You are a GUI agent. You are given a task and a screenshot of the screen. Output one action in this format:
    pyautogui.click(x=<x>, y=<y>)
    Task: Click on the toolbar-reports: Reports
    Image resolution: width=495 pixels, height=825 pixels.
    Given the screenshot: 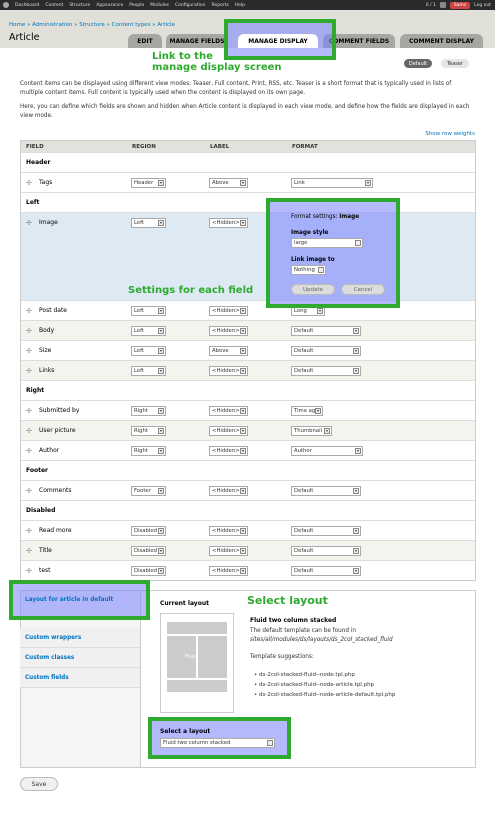 What is the action you would take?
    pyautogui.click(x=220, y=5)
    